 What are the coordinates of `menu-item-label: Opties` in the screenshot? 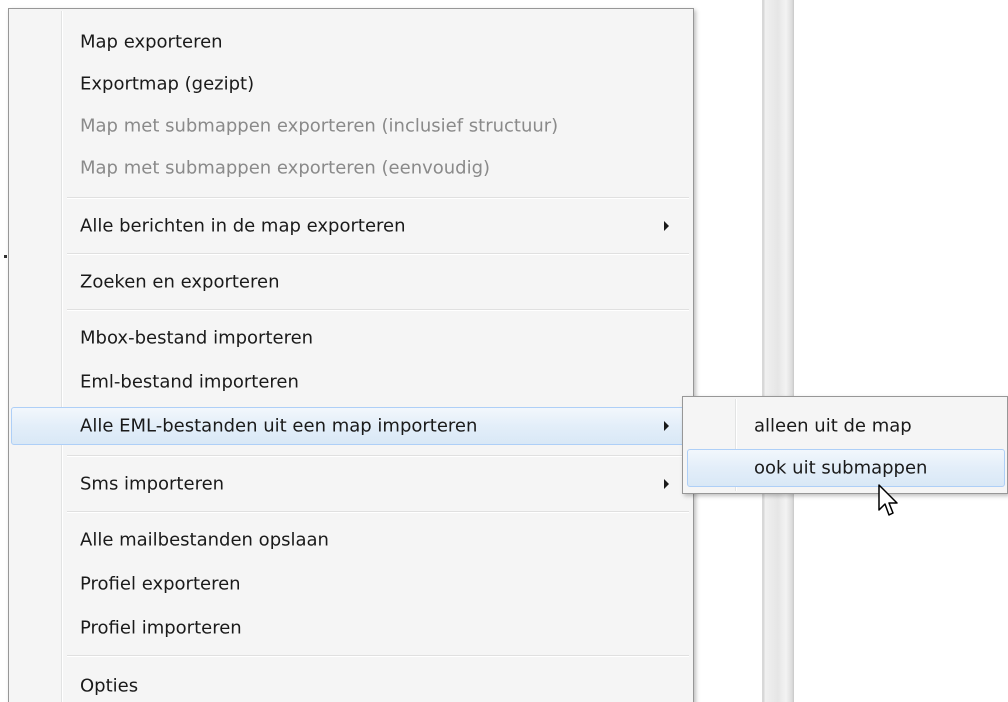 It's located at (109, 686).